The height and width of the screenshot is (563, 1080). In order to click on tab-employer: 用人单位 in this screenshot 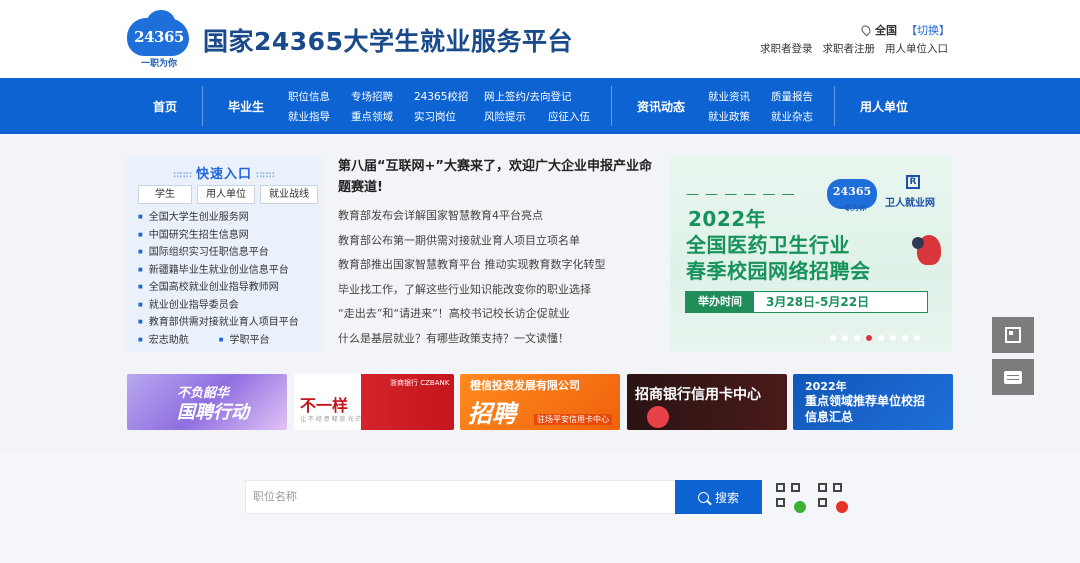, I will do `click(226, 194)`.